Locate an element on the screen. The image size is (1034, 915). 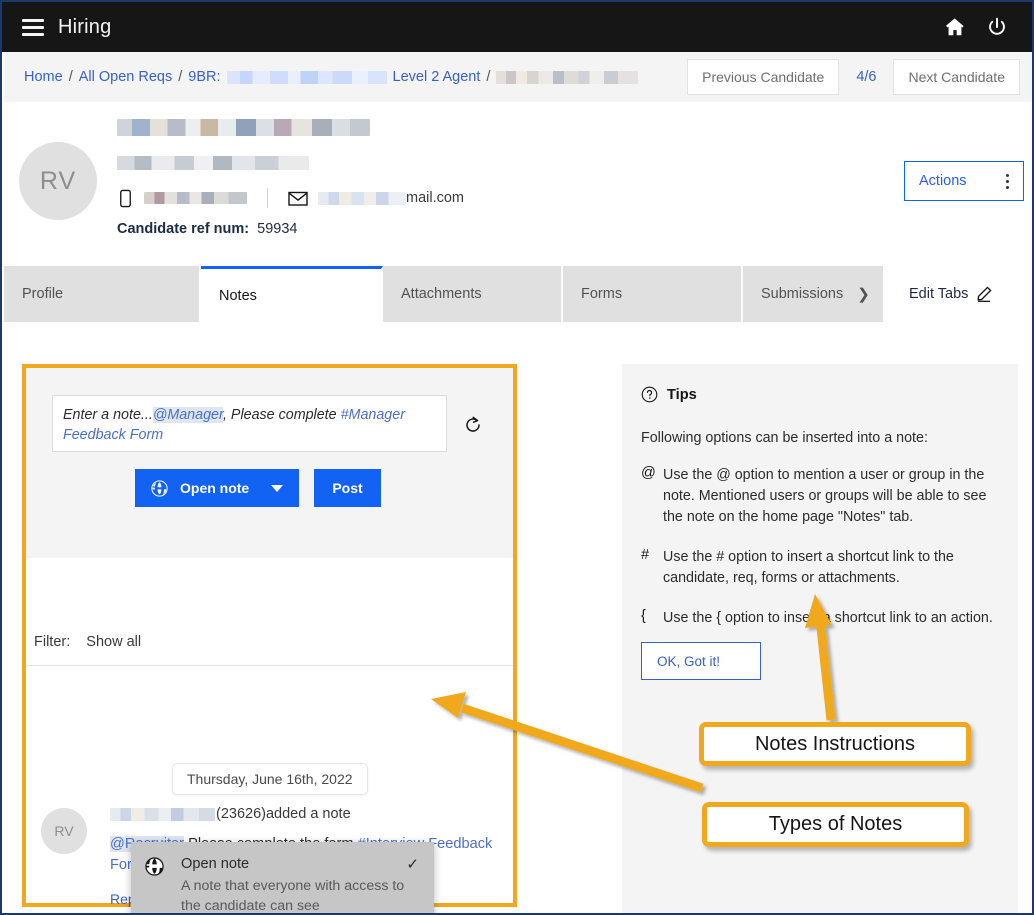
callout-notes-instructions: Notes Instructions is located at coordinates (835, 744).